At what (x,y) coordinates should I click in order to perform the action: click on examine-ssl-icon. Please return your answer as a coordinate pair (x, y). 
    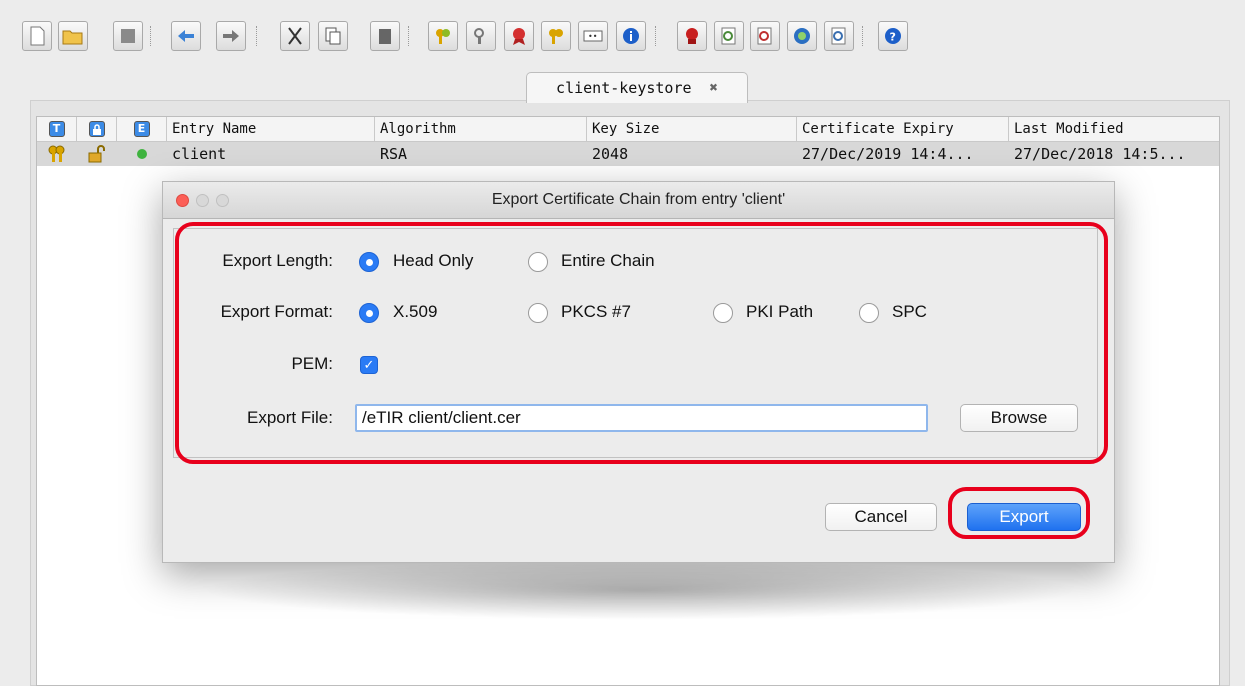
    Looking at the image, I should click on (765, 36).